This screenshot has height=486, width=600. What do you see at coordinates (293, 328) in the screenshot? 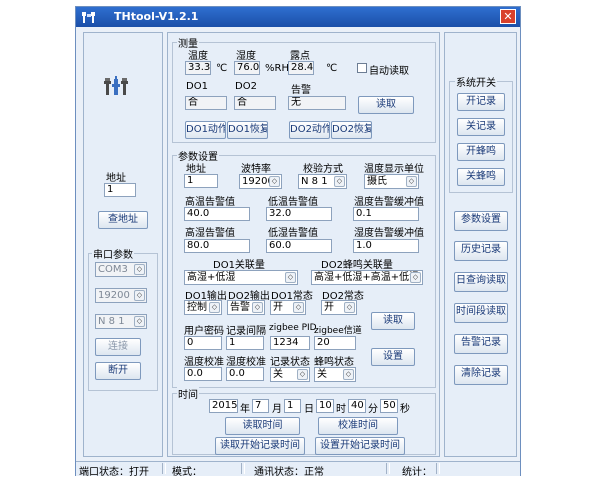
I see `zigbee-pid-label: zigbee PID` at bounding box center [293, 328].